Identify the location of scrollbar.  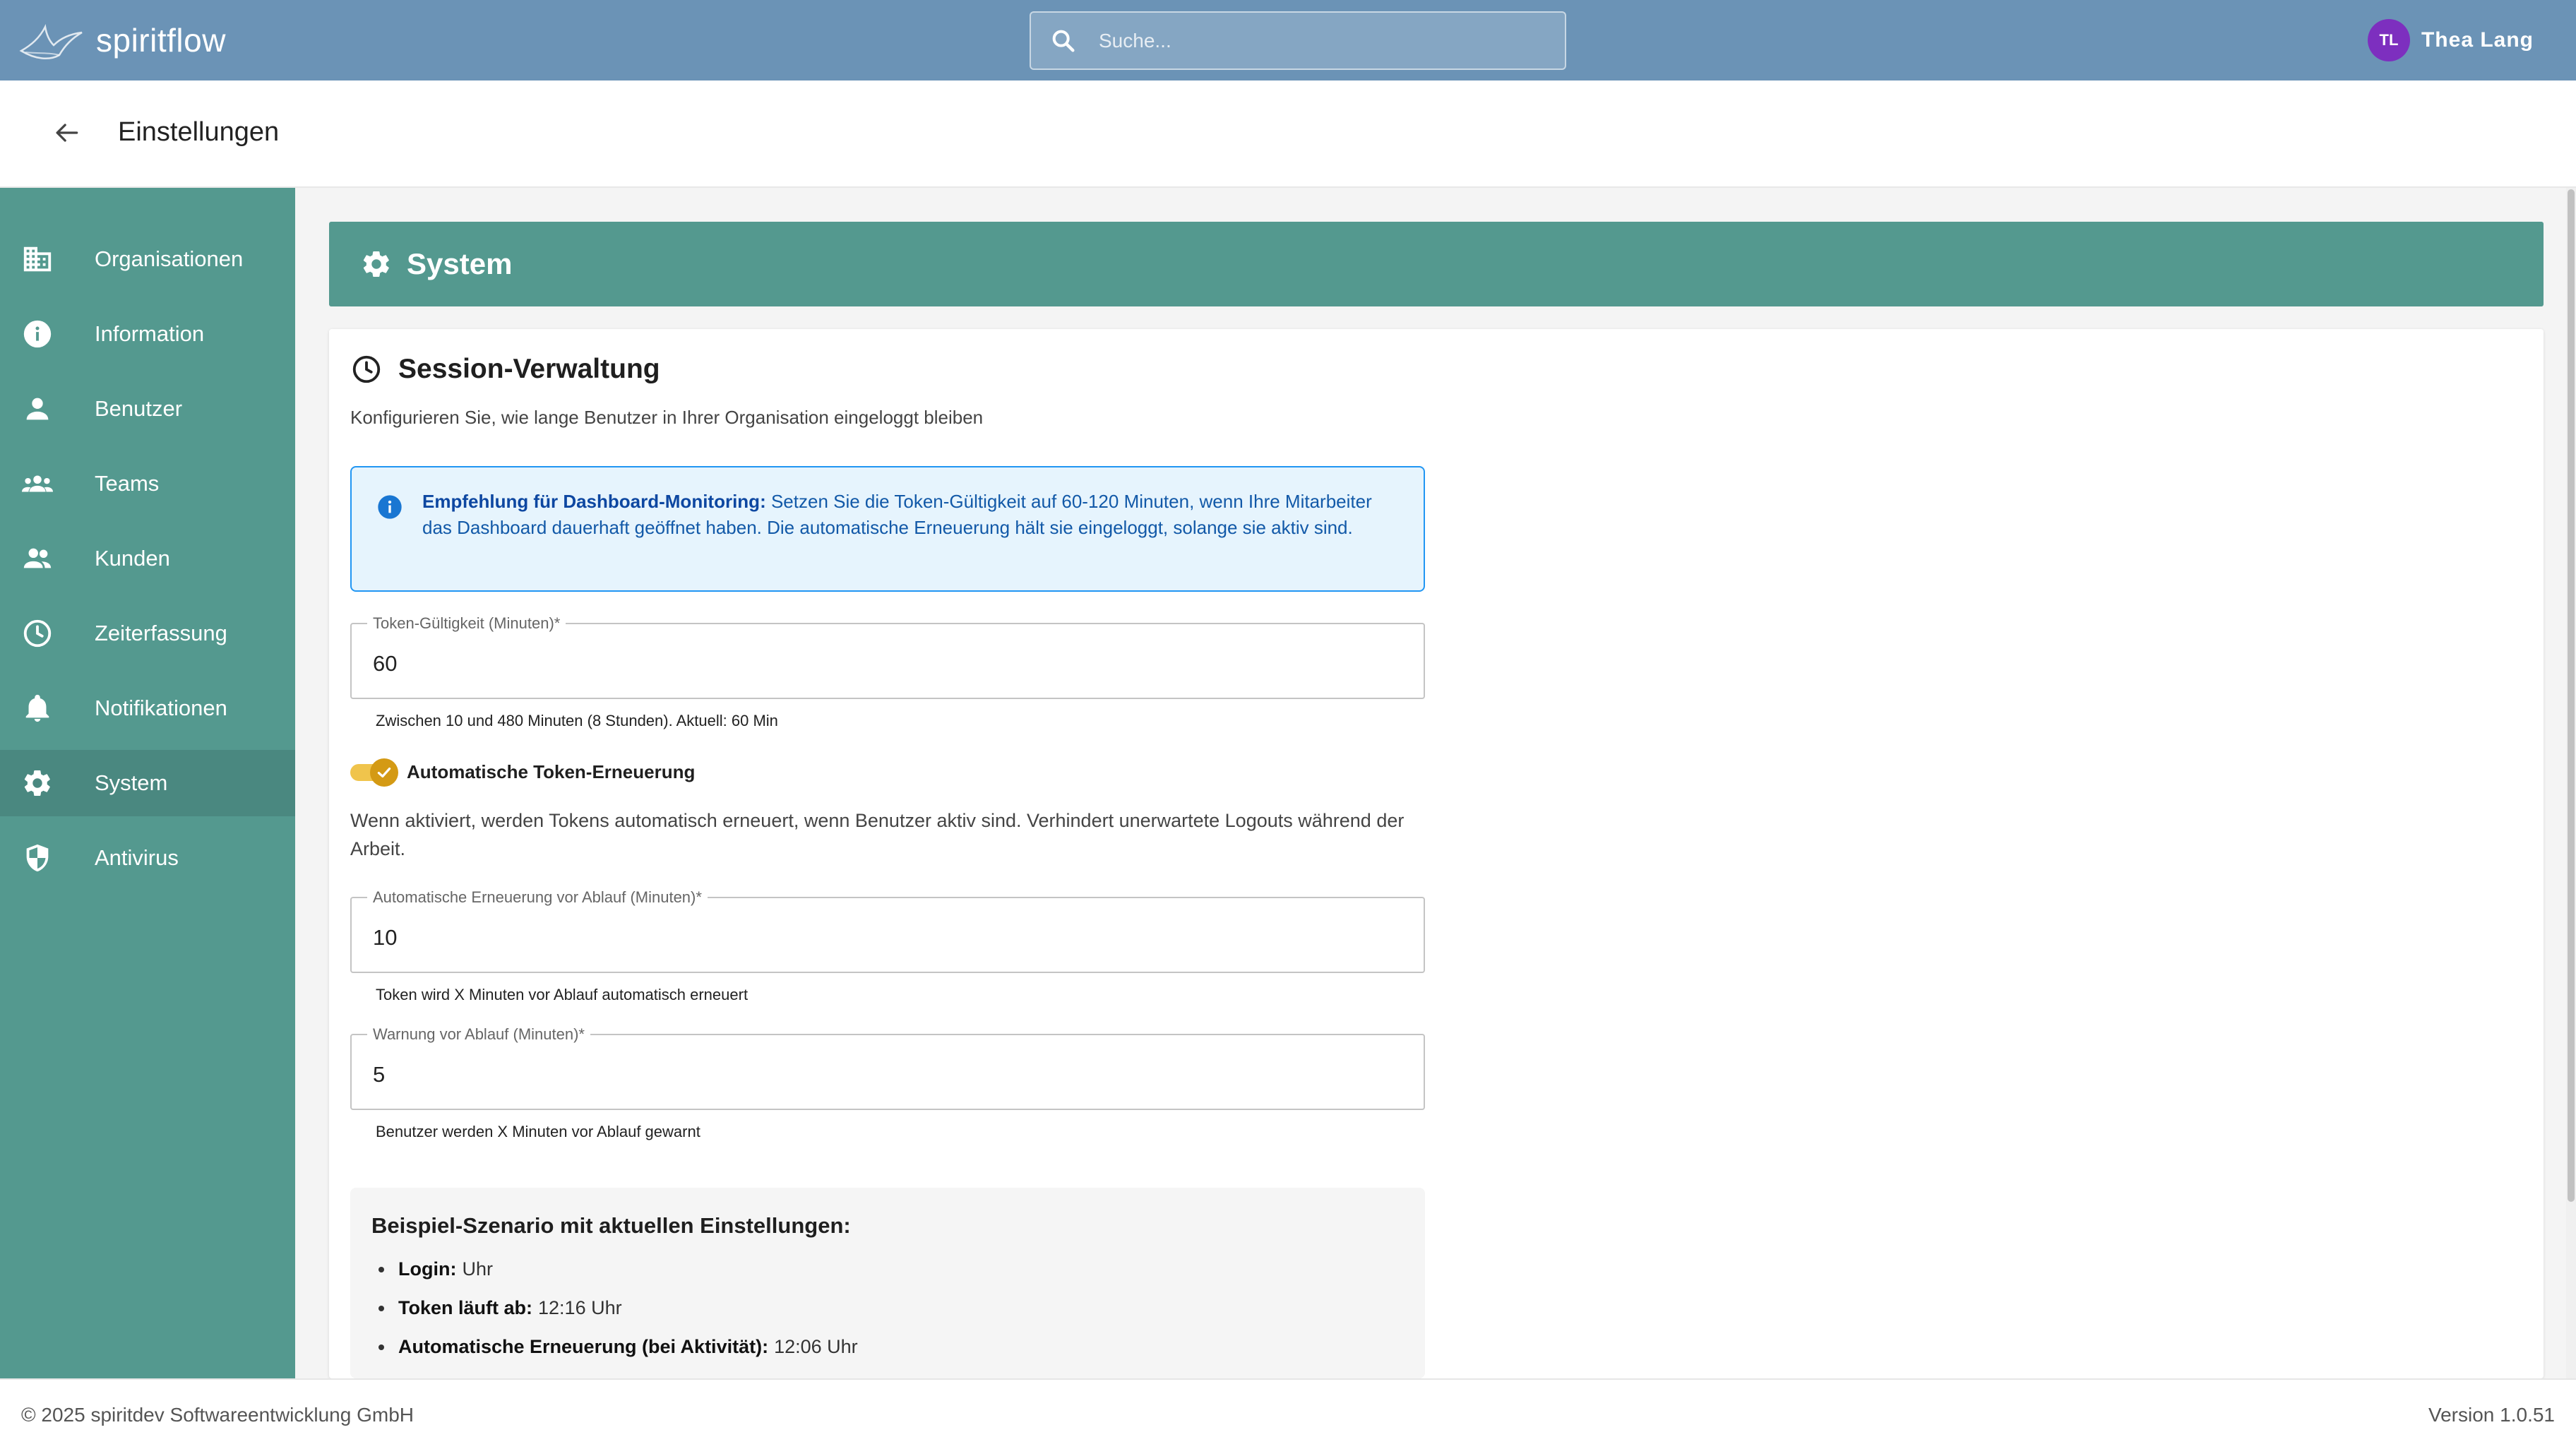
(2571, 783).